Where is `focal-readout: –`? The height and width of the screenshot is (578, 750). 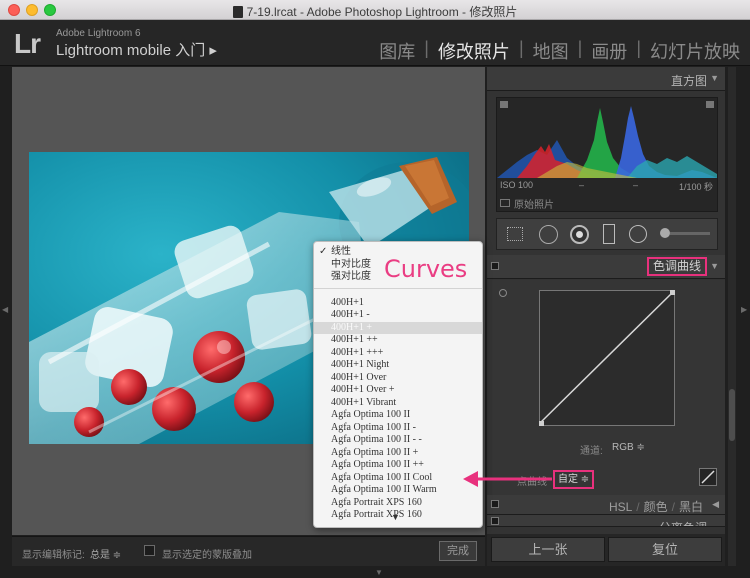
focal-readout: – is located at coordinates (582, 185).